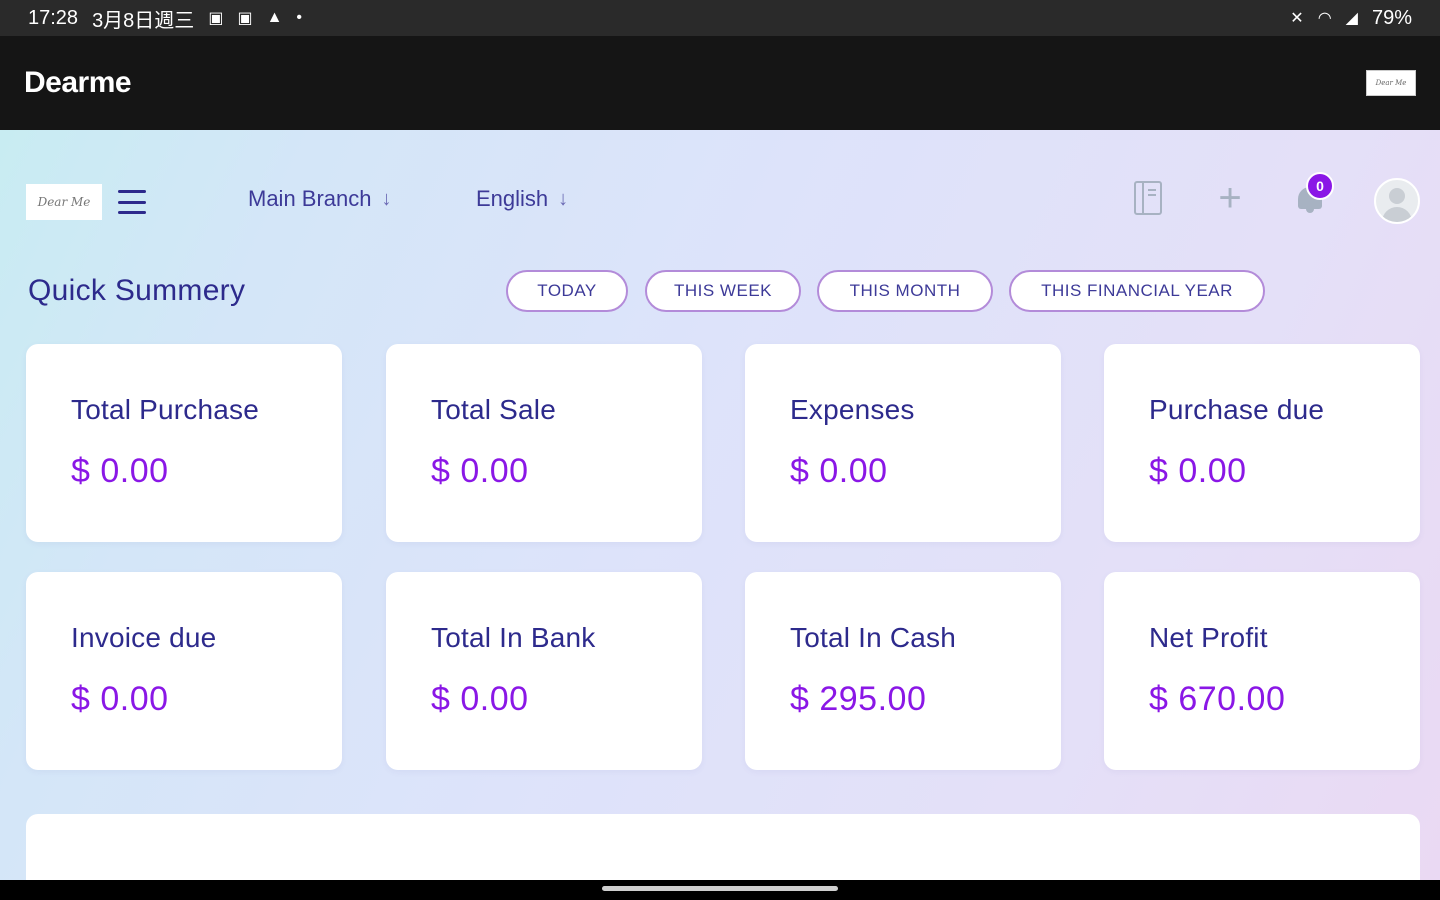 The height and width of the screenshot is (900, 1440). Describe the element at coordinates (1230, 198) in the screenshot. I see `add-icon: +` at that location.